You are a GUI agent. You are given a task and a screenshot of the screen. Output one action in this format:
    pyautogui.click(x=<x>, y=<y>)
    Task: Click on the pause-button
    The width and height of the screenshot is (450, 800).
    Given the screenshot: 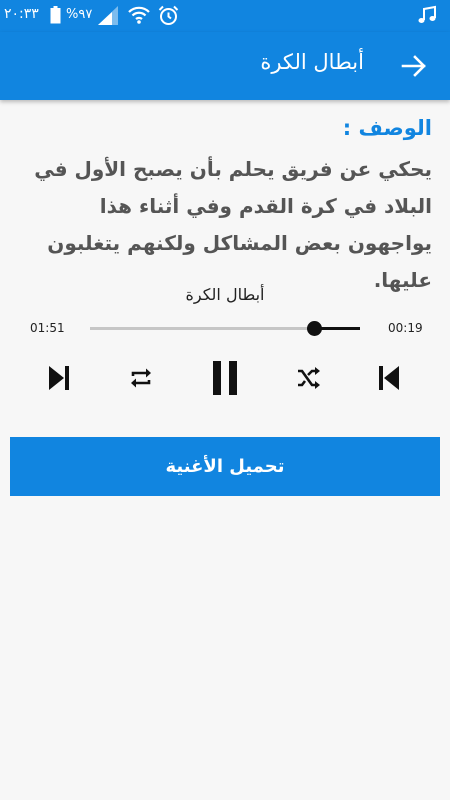 What is the action you would take?
    pyautogui.click(x=225, y=378)
    